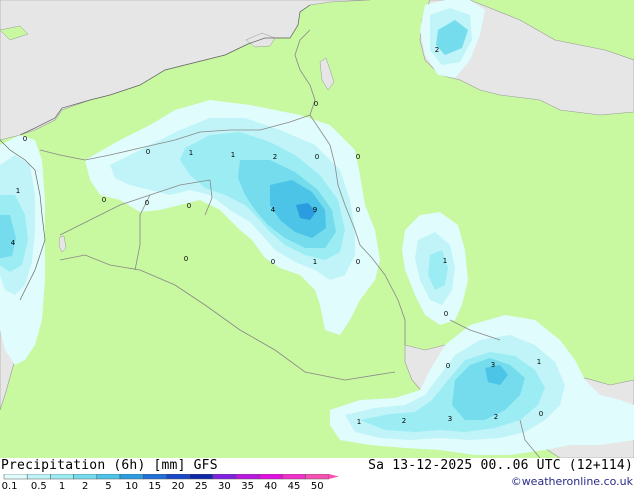 Image resolution: width=634 pixels, height=490 pixels. What do you see at coordinates (22, 250) in the screenshot?
I see `precip-field-levant` at bounding box center [22, 250].